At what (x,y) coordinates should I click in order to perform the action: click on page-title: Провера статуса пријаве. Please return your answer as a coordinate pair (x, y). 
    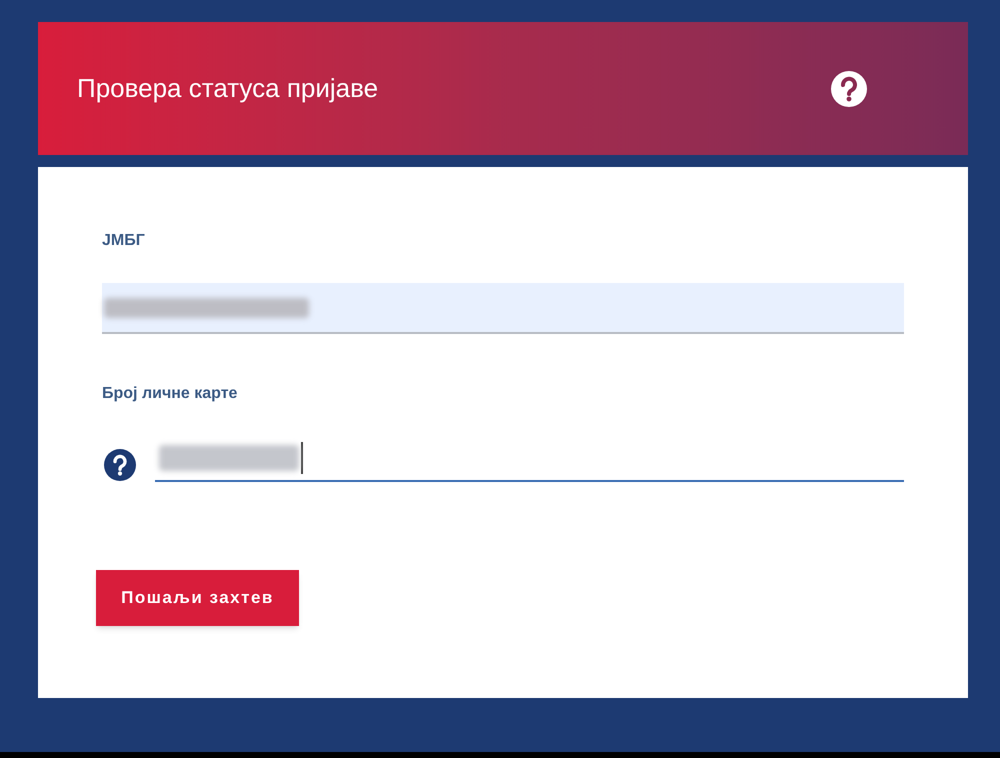
    Looking at the image, I should click on (227, 88).